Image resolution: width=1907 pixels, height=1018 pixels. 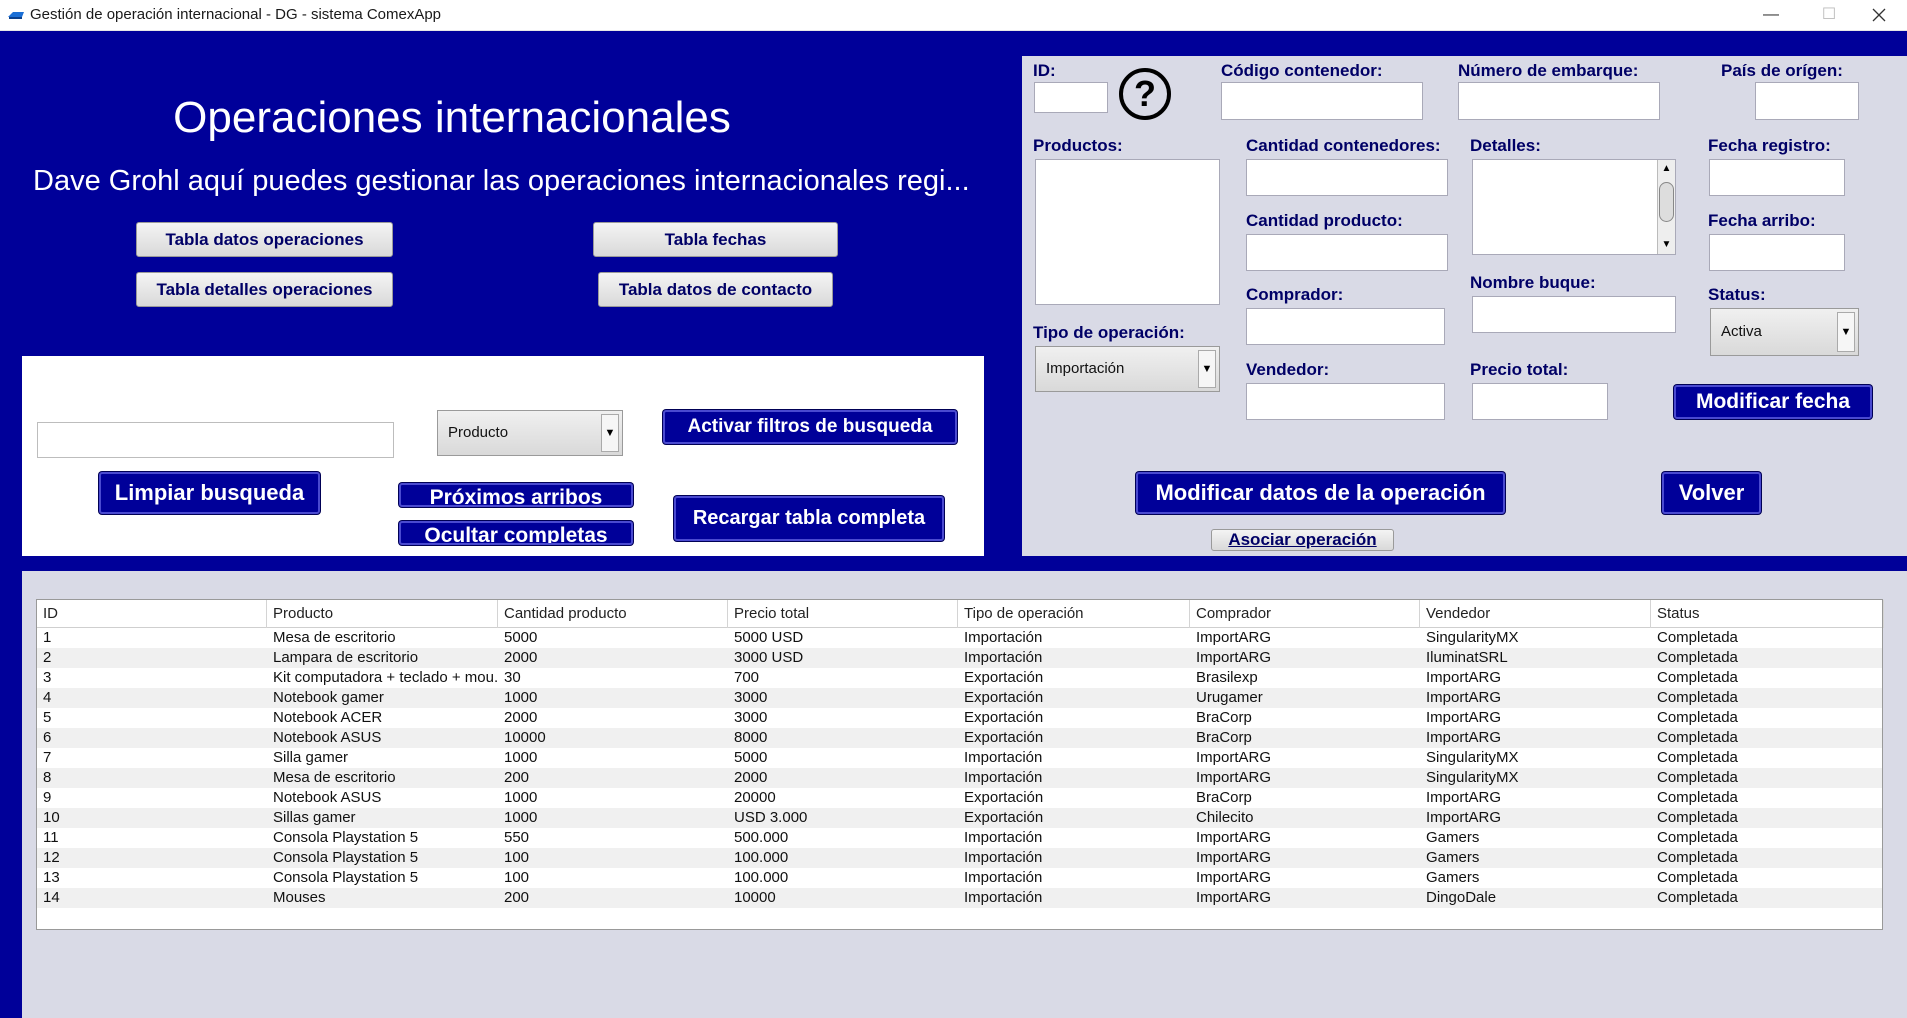 I want to click on tabla-detalles-operaciones-button: Tabla detalles operaciones, so click(x=264, y=289).